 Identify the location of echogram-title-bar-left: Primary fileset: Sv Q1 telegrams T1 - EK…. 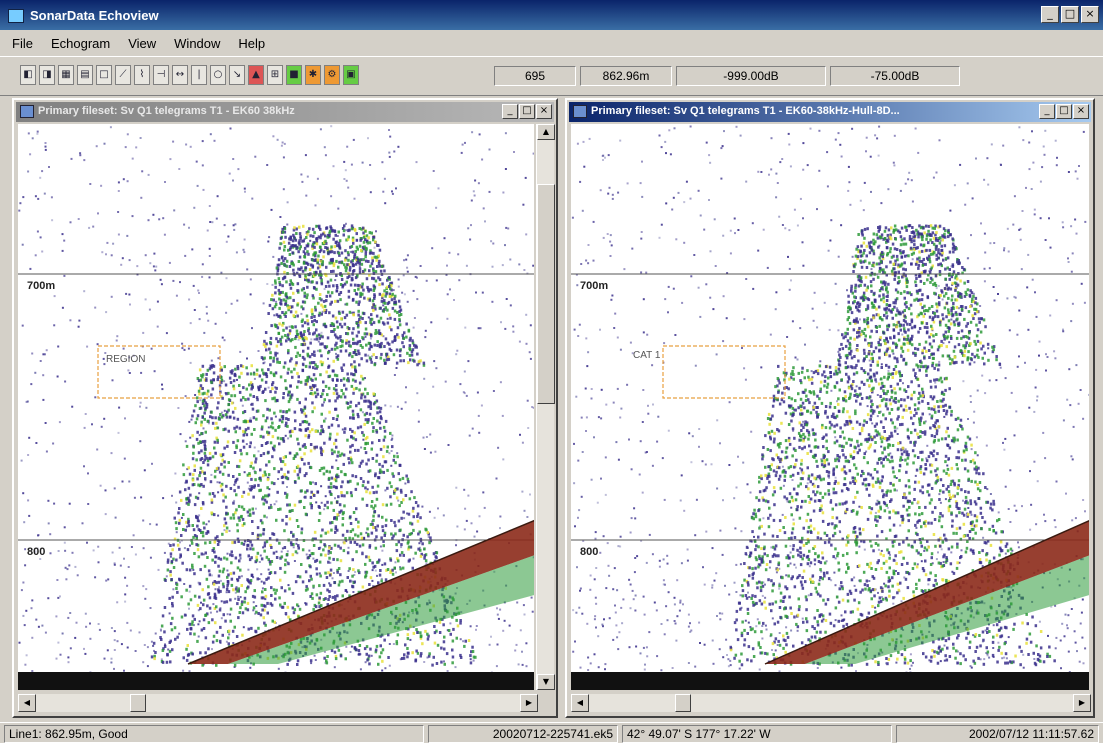
(285, 112).